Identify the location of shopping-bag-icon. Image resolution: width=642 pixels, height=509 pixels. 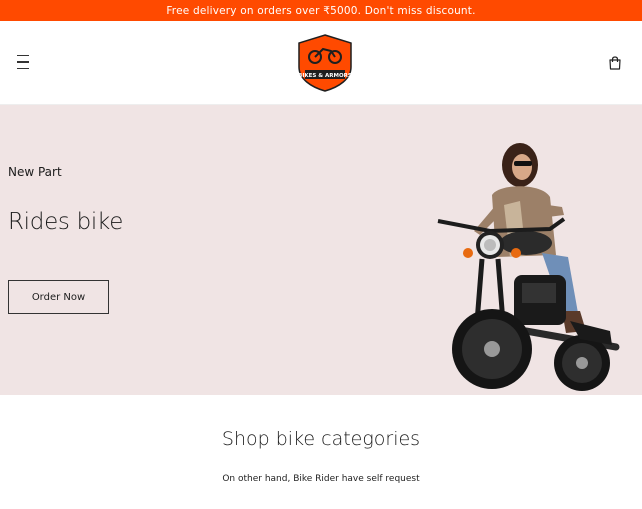
(615, 63).